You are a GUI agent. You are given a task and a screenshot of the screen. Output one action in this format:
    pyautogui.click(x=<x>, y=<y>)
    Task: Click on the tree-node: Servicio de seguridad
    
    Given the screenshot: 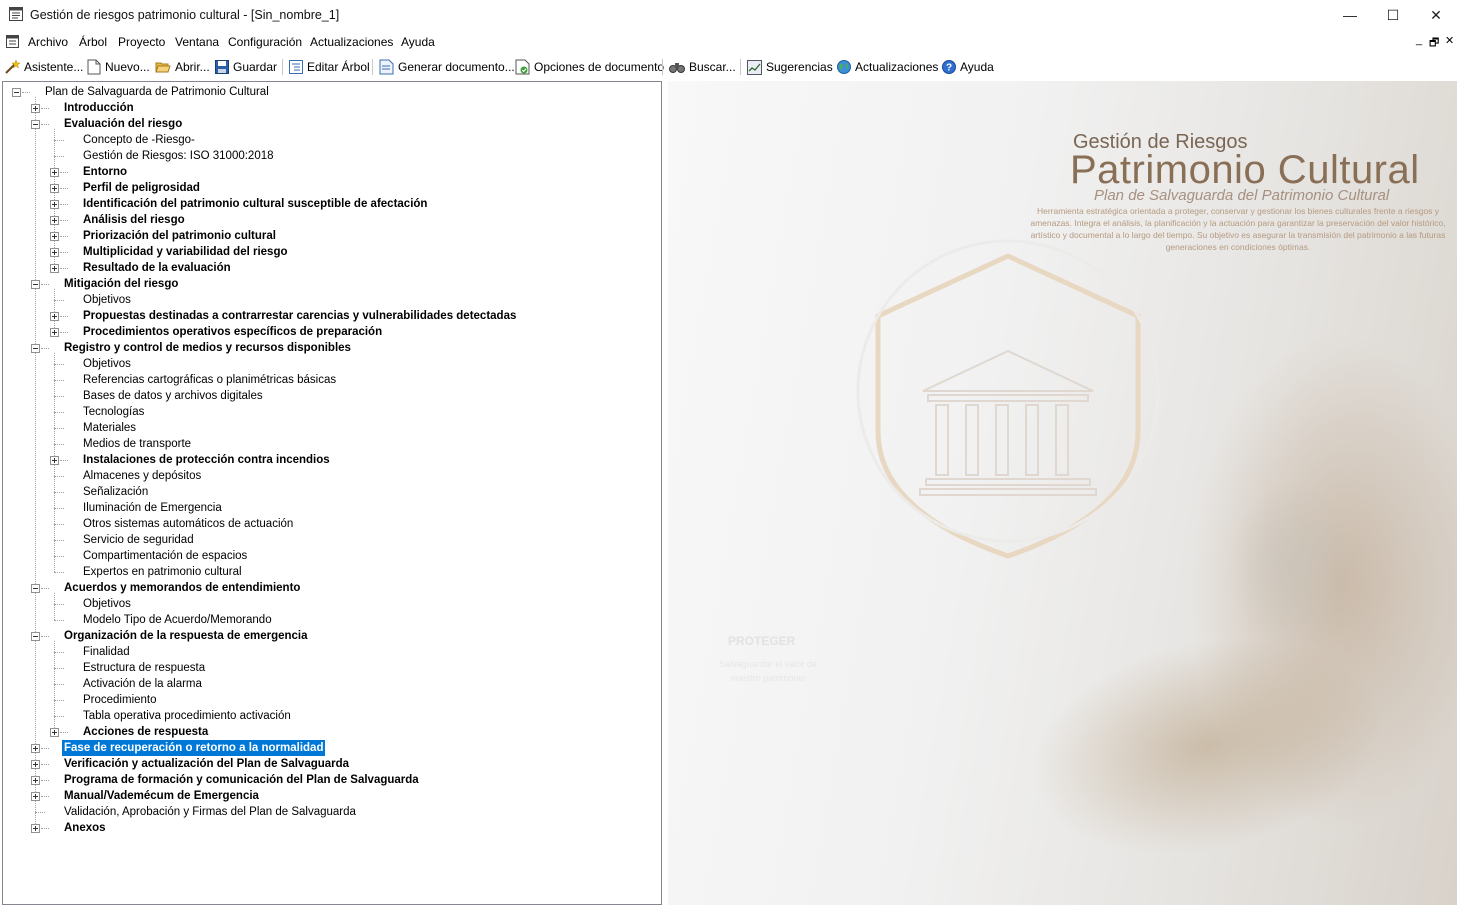 What is the action you would take?
    pyautogui.click(x=328, y=540)
    